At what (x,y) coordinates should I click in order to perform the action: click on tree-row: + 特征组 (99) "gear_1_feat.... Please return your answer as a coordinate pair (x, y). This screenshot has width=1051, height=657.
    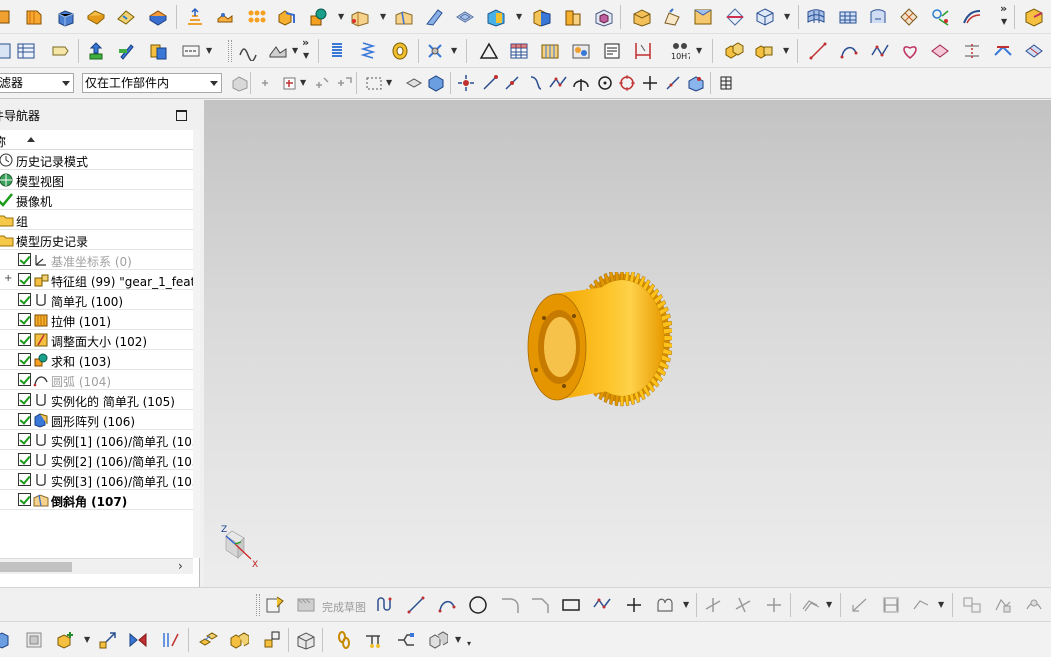
    Looking at the image, I should click on (96, 280).